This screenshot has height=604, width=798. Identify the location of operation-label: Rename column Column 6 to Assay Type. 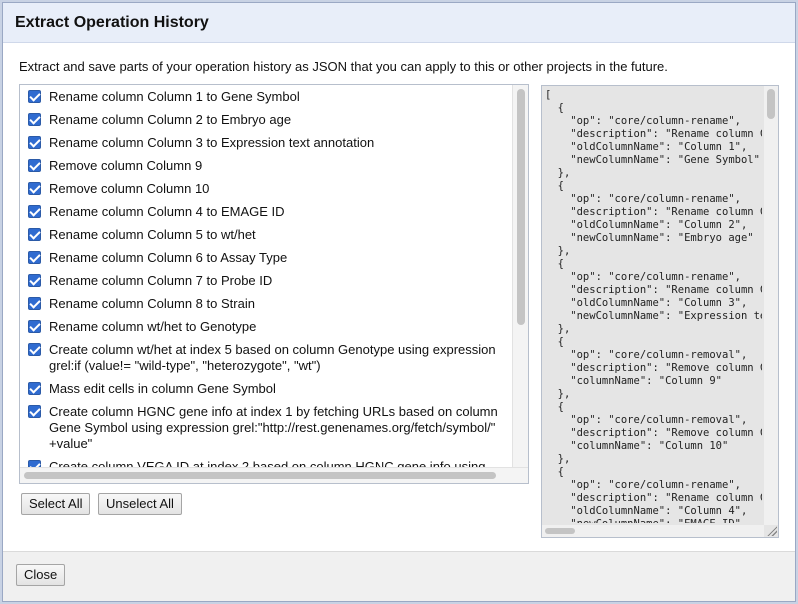
(171, 258).